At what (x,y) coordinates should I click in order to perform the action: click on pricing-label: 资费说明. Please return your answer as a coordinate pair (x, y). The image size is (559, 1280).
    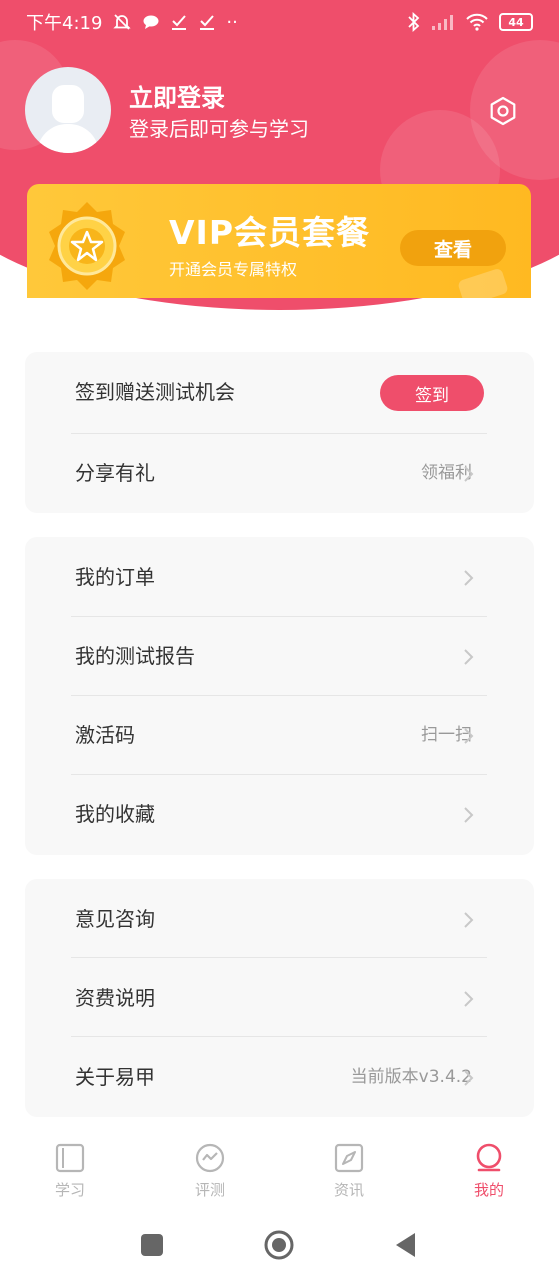
    Looking at the image, I should click on (115, 998).